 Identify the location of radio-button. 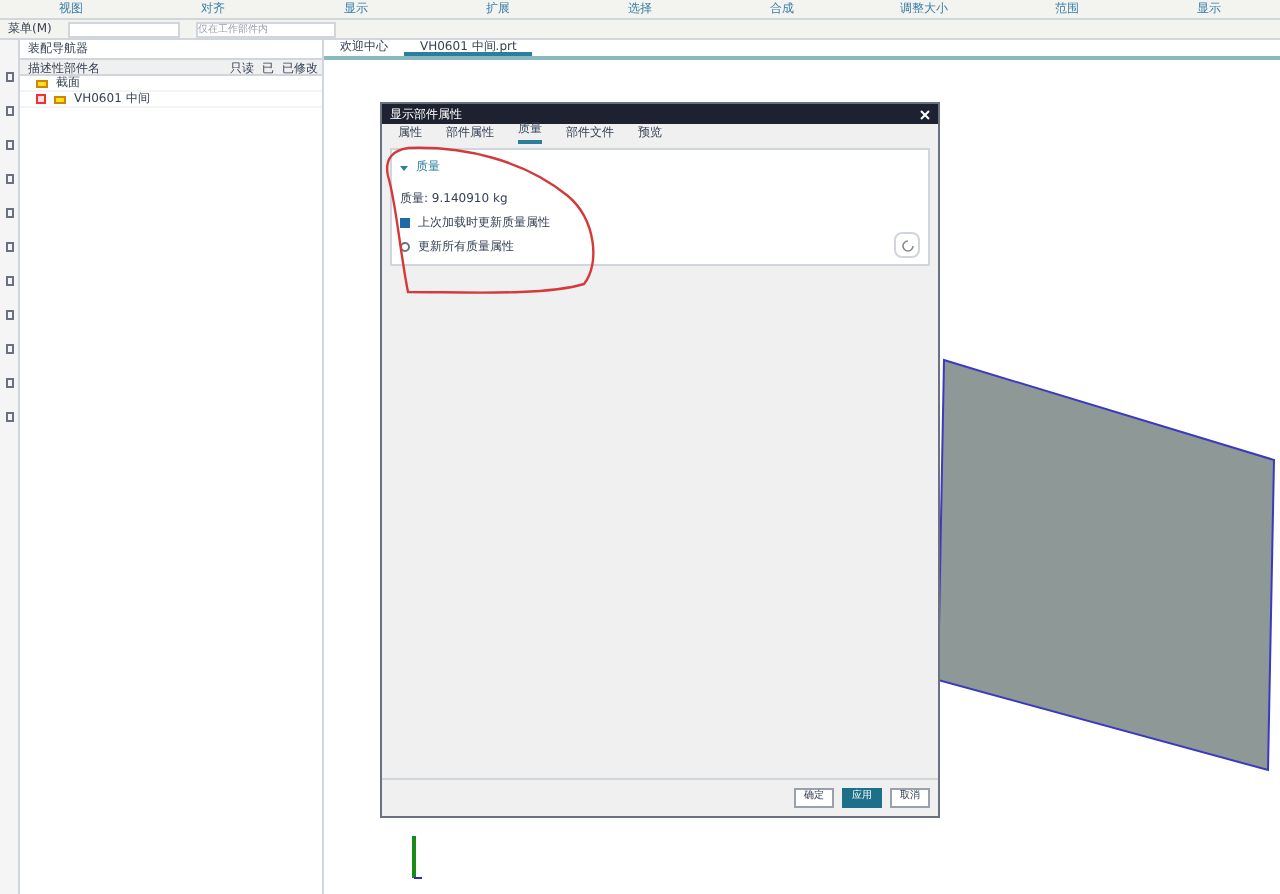
(405, 247).